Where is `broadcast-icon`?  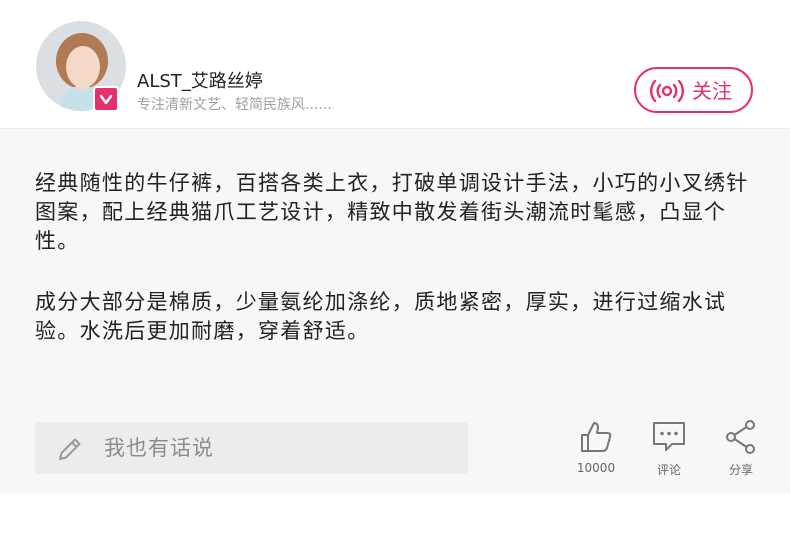 broadcast-icon is located at coordinates (667, 91).